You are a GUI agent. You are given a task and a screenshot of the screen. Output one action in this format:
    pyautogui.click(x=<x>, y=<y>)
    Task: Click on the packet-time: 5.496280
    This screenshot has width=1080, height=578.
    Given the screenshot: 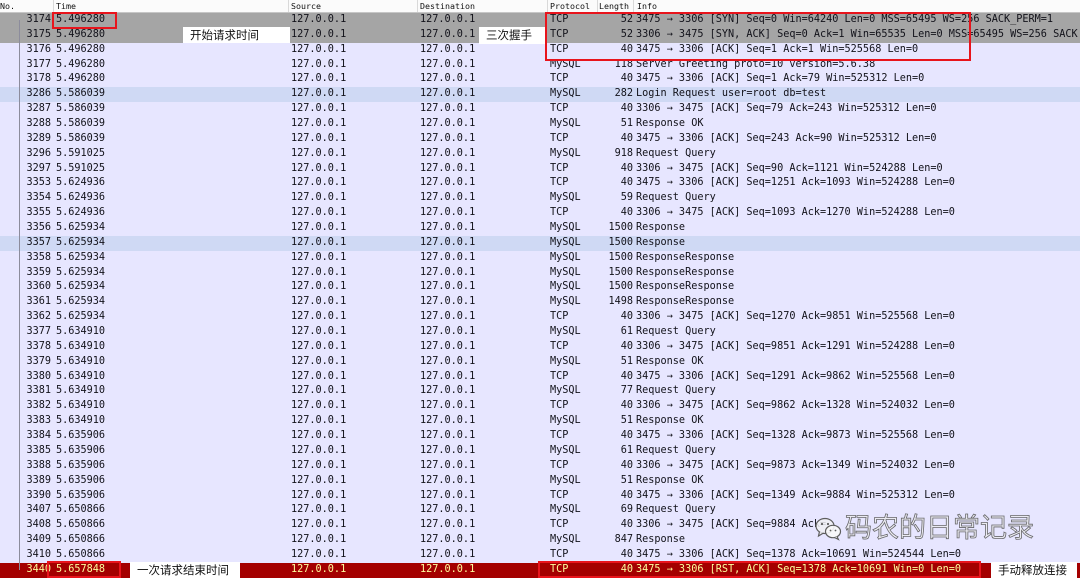 What is the action you would take?
    pyautogui.click(x=81, y=49)
    